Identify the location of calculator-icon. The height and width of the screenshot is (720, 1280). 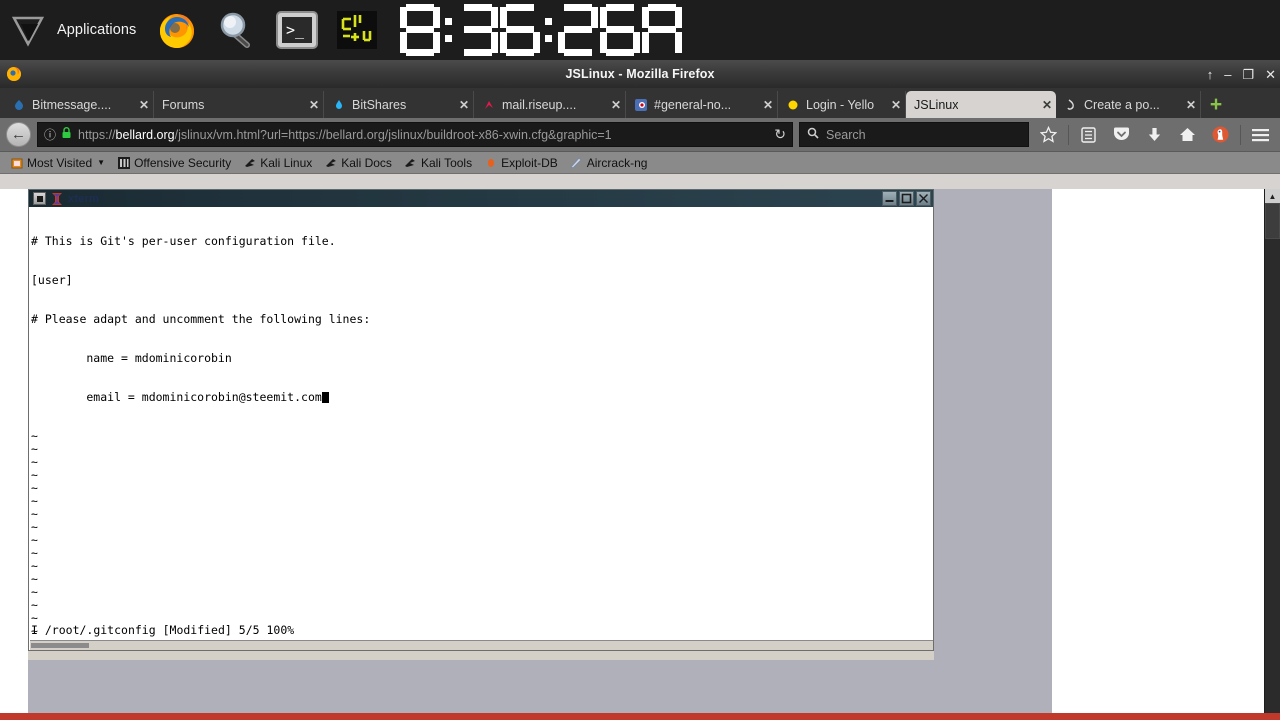
(357, 30).